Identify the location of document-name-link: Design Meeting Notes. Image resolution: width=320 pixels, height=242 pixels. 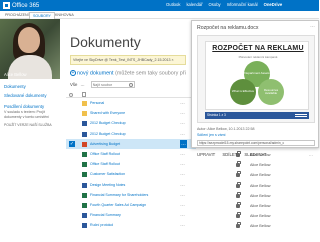
(107, 185).